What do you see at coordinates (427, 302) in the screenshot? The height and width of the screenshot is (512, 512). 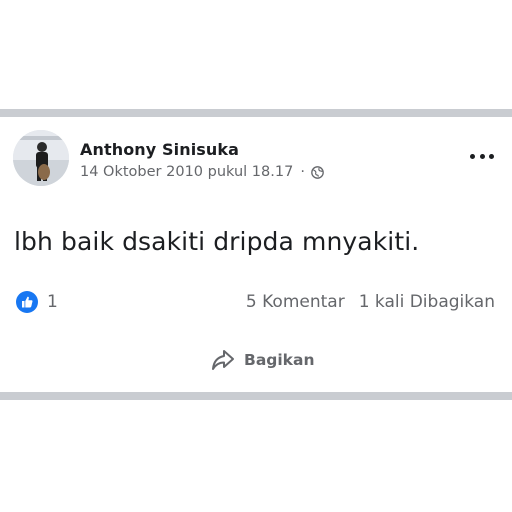 I see `share-count: 1 kali Dibagikan` at bounding box center [427, 302].